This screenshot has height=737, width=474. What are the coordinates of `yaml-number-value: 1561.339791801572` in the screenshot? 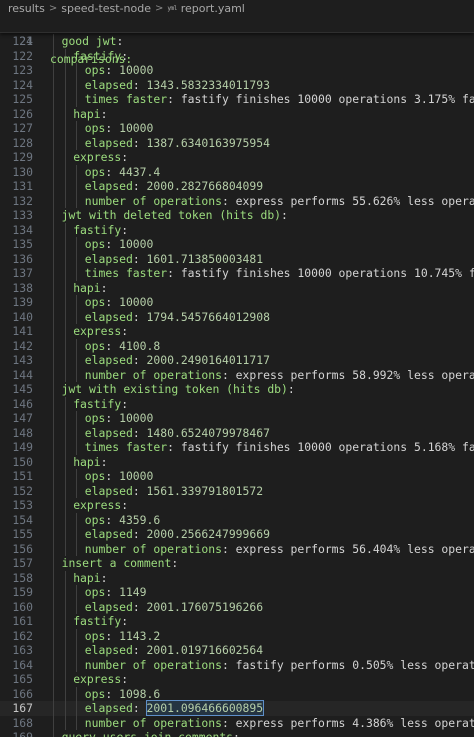 It's located at (205, 490).